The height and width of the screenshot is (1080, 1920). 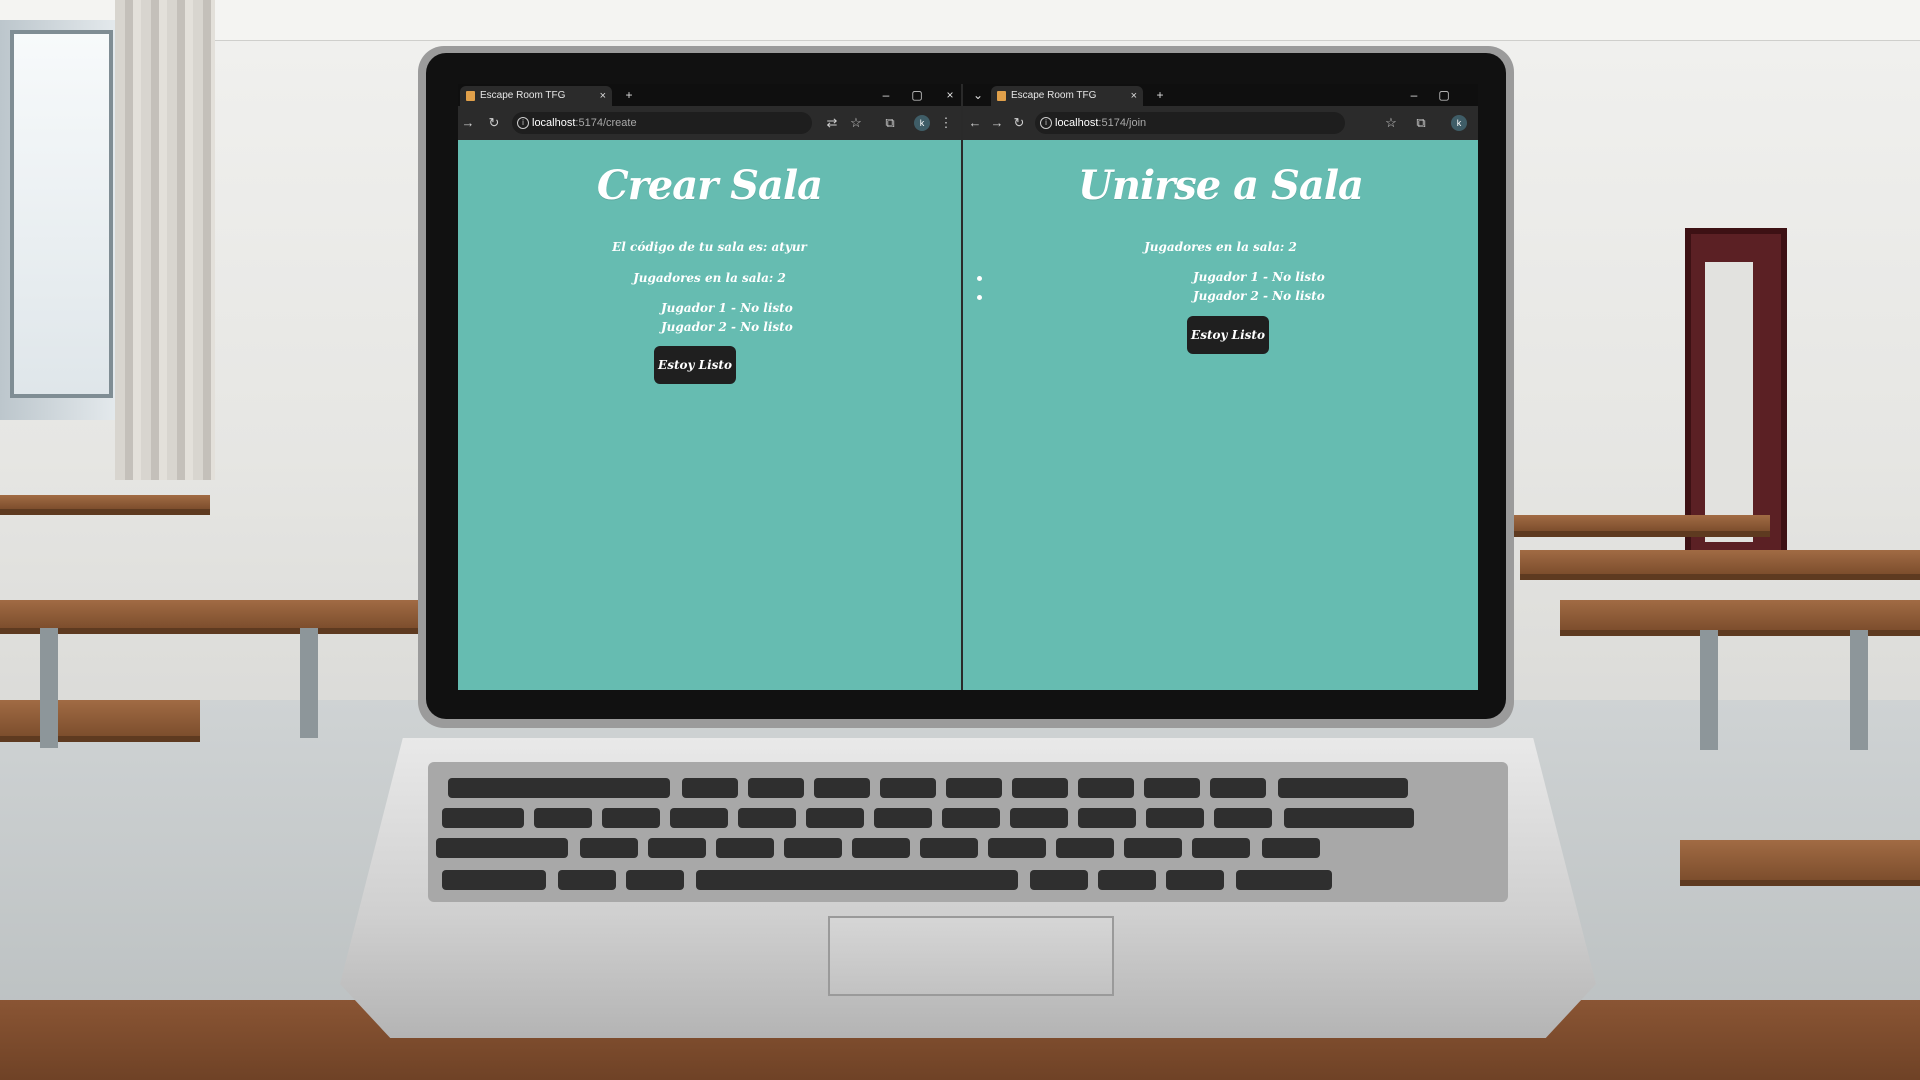 I want to click on keyboard, so click(x=968, y=832).